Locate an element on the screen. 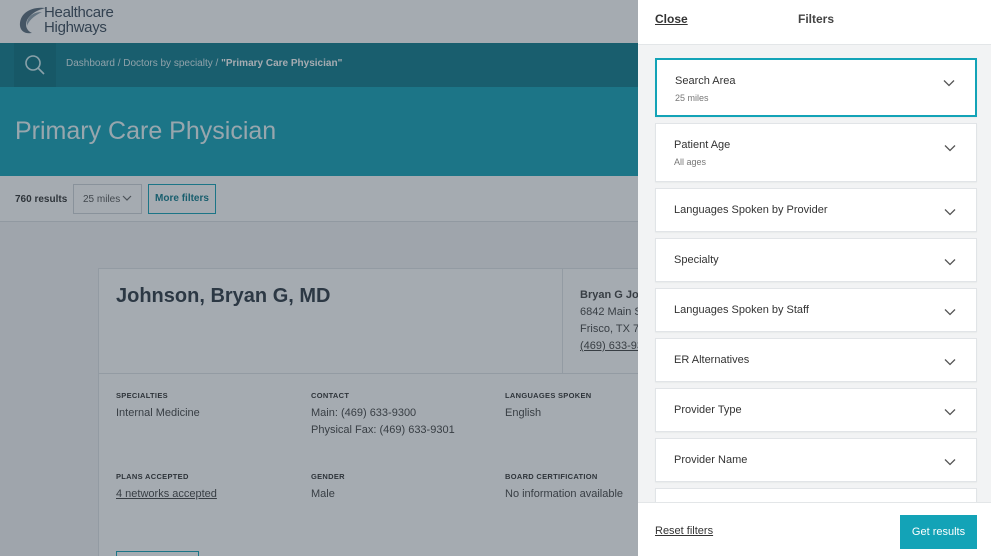  filter-er-alternatives: ER Alternatives is located at coordinates (816, 360).